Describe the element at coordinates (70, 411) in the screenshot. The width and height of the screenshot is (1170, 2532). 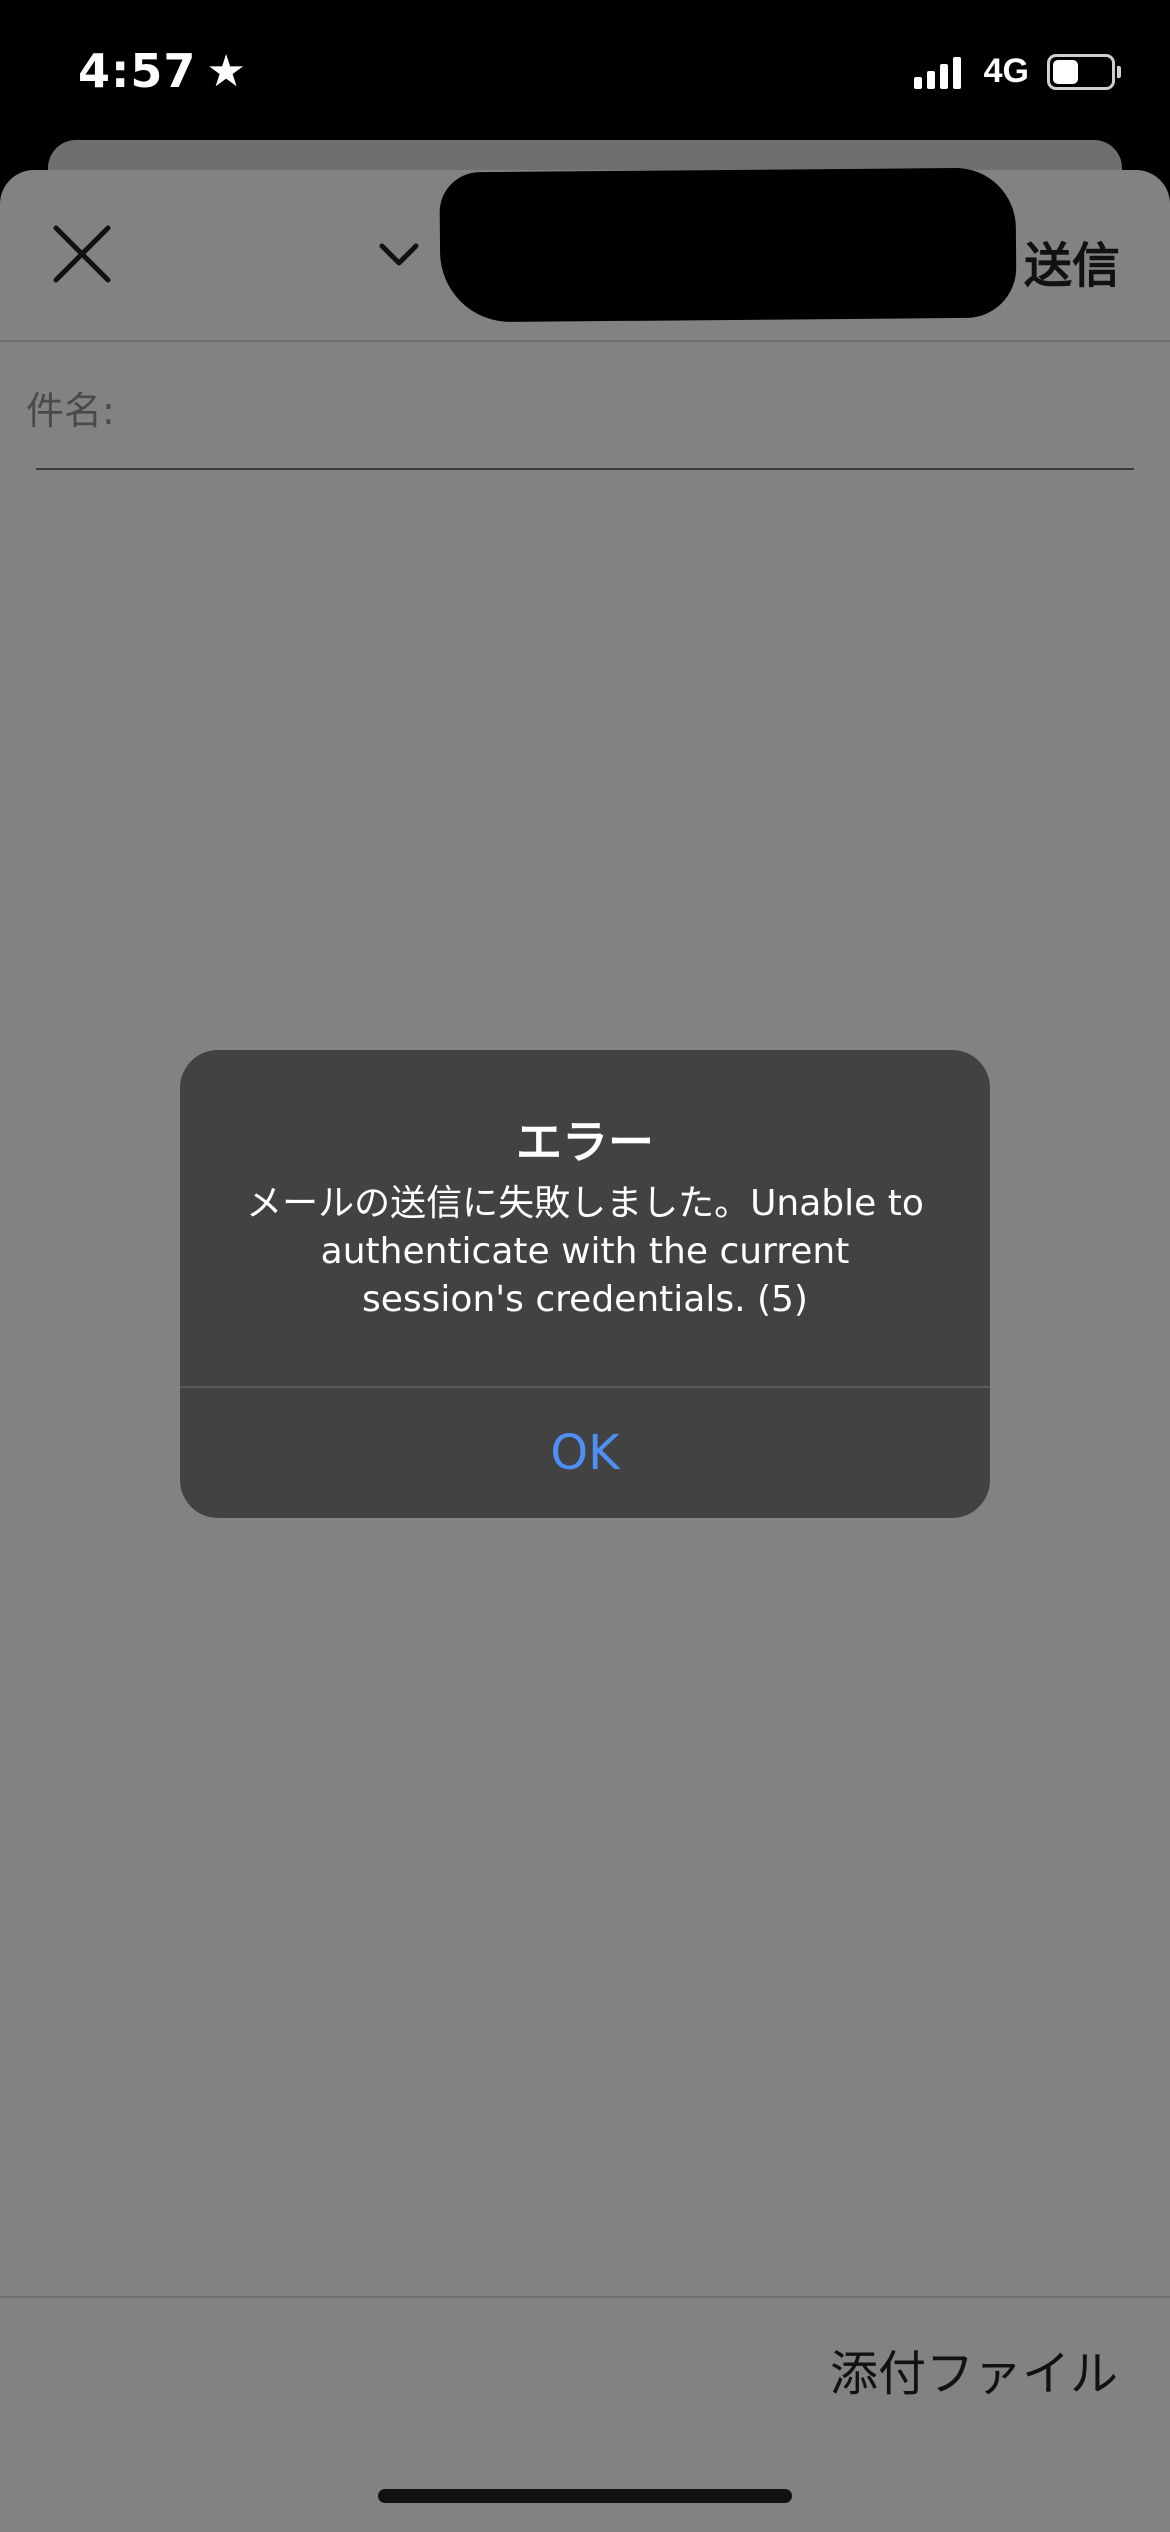
I see `subject-label: 件名:` at that location.